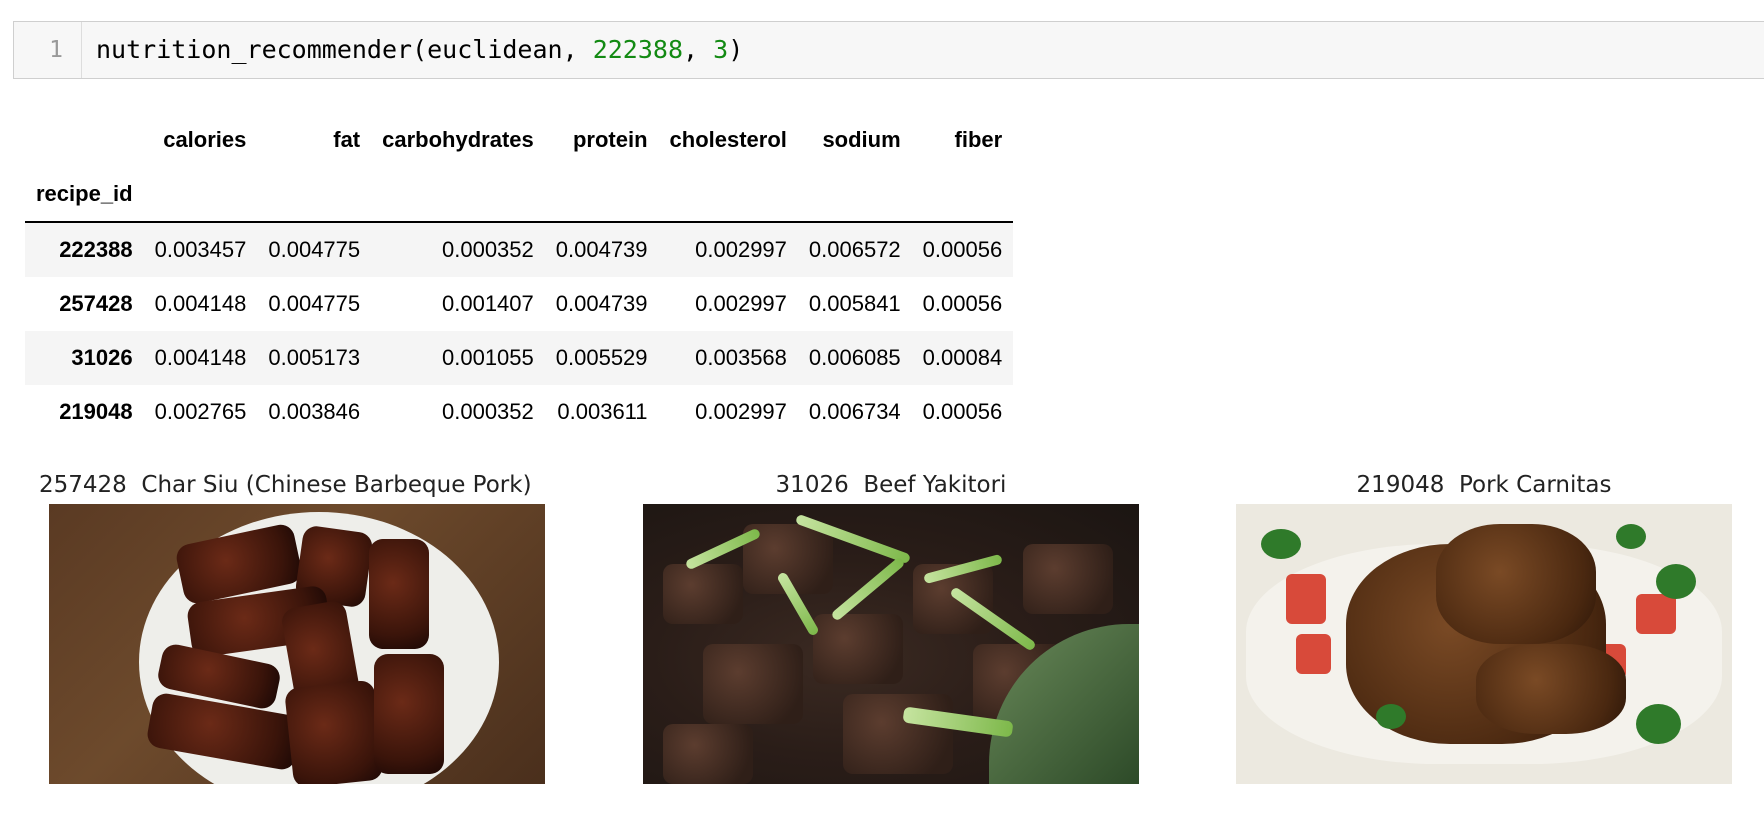  What do you see at coordinates (736, 49) in the screenshot?
I see `code-close-paren: )` at bounding box center [736, 49].